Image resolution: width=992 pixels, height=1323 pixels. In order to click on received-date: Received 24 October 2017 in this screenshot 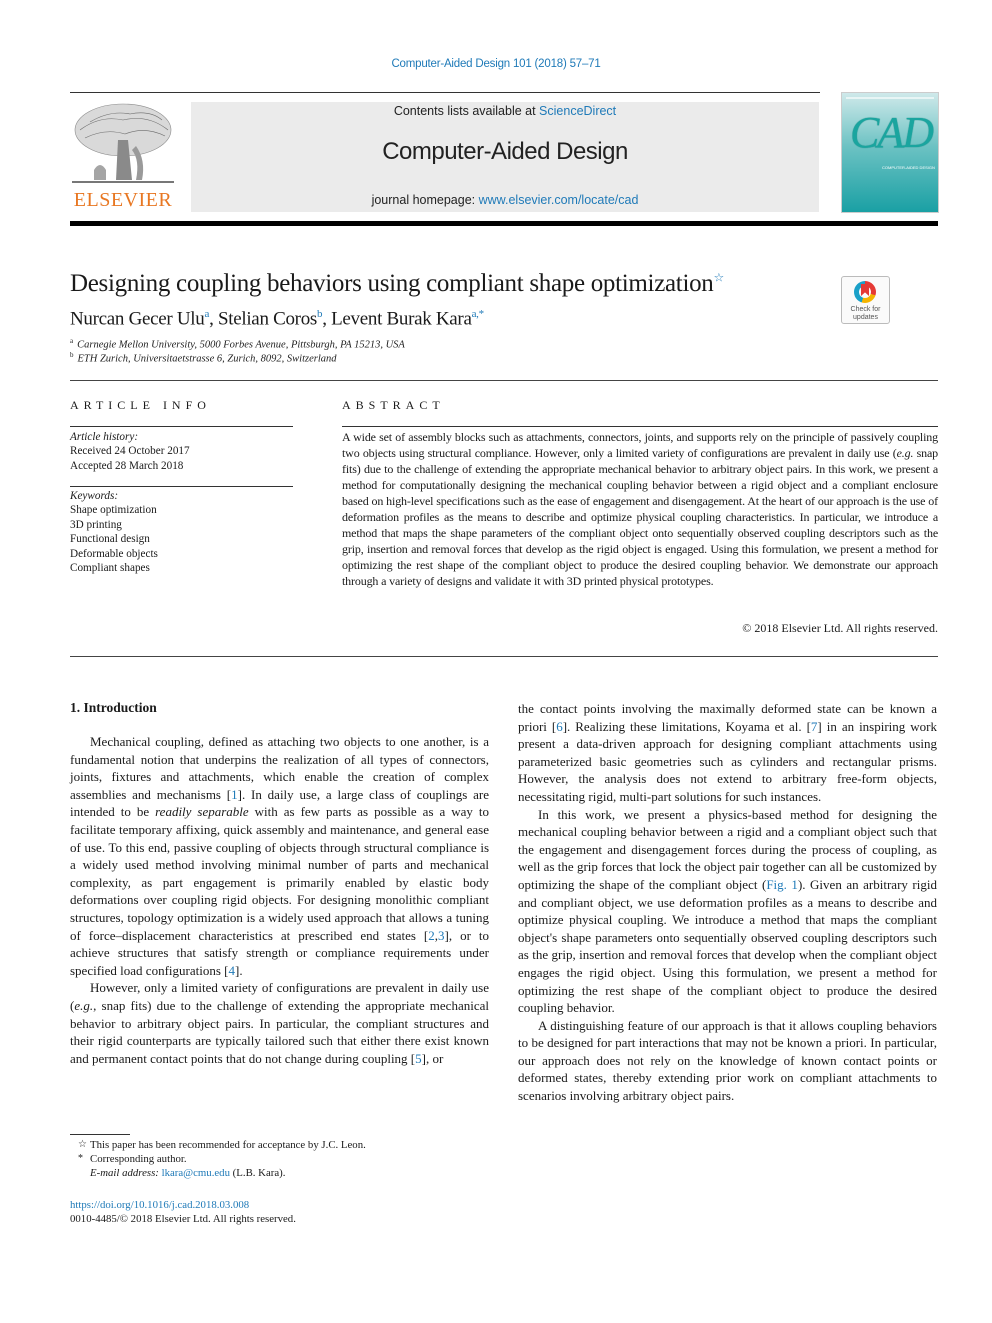, I will do `click(130, 451)`.